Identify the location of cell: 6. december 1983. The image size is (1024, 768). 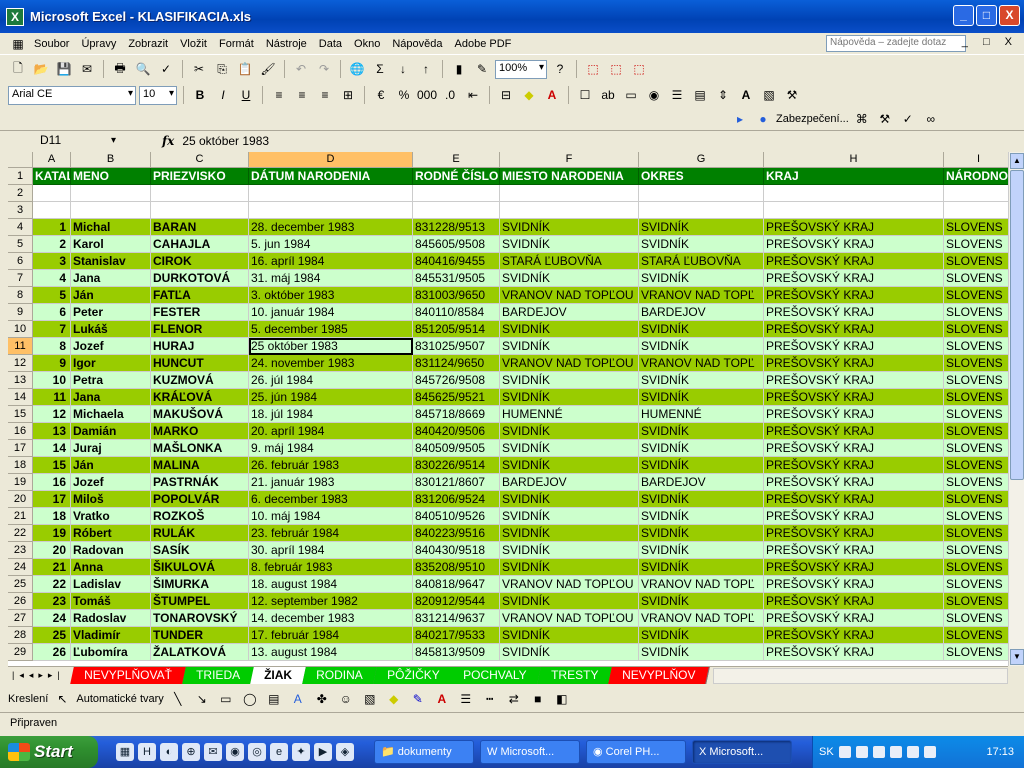
(331, 499).